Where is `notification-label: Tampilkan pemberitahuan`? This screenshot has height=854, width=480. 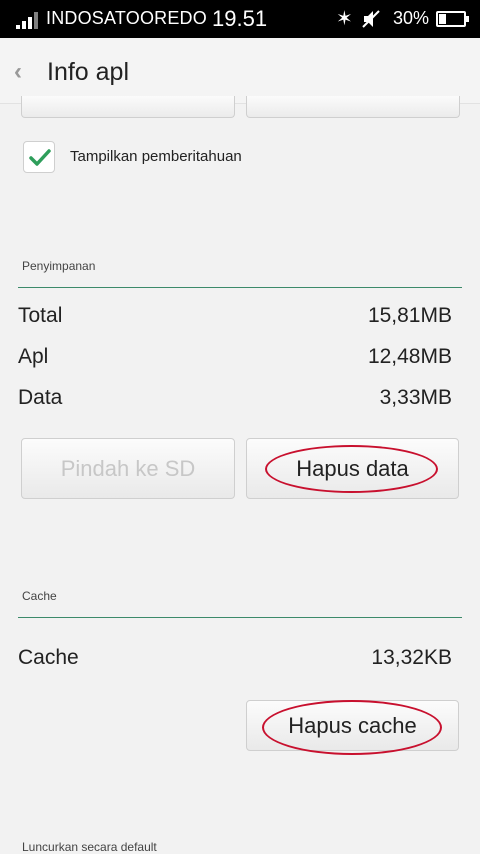
notification-label: Tampilkan pemberitahuan is located at coordinates (156, 156).